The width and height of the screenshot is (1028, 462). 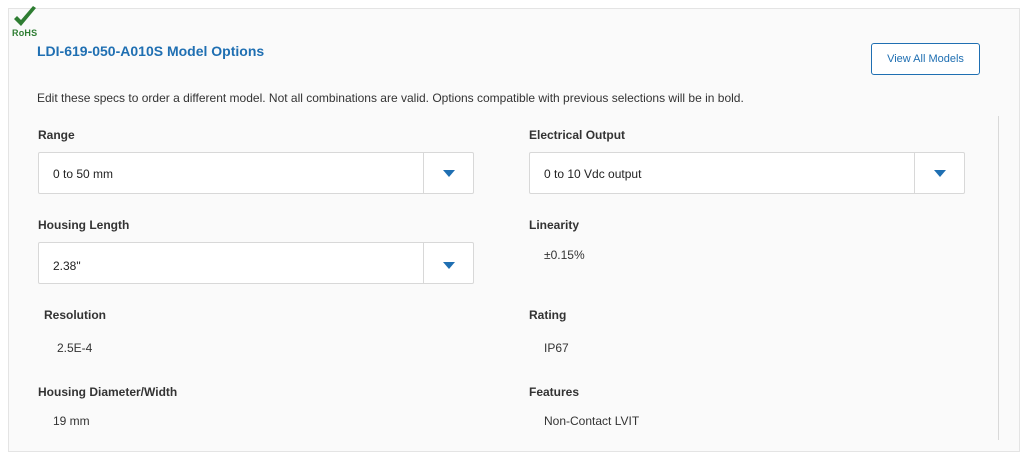 What do you see at coordinates (554, 225) in the screenshot?
I see `linearity-label: Linearity` at bounding box center [554, 225].